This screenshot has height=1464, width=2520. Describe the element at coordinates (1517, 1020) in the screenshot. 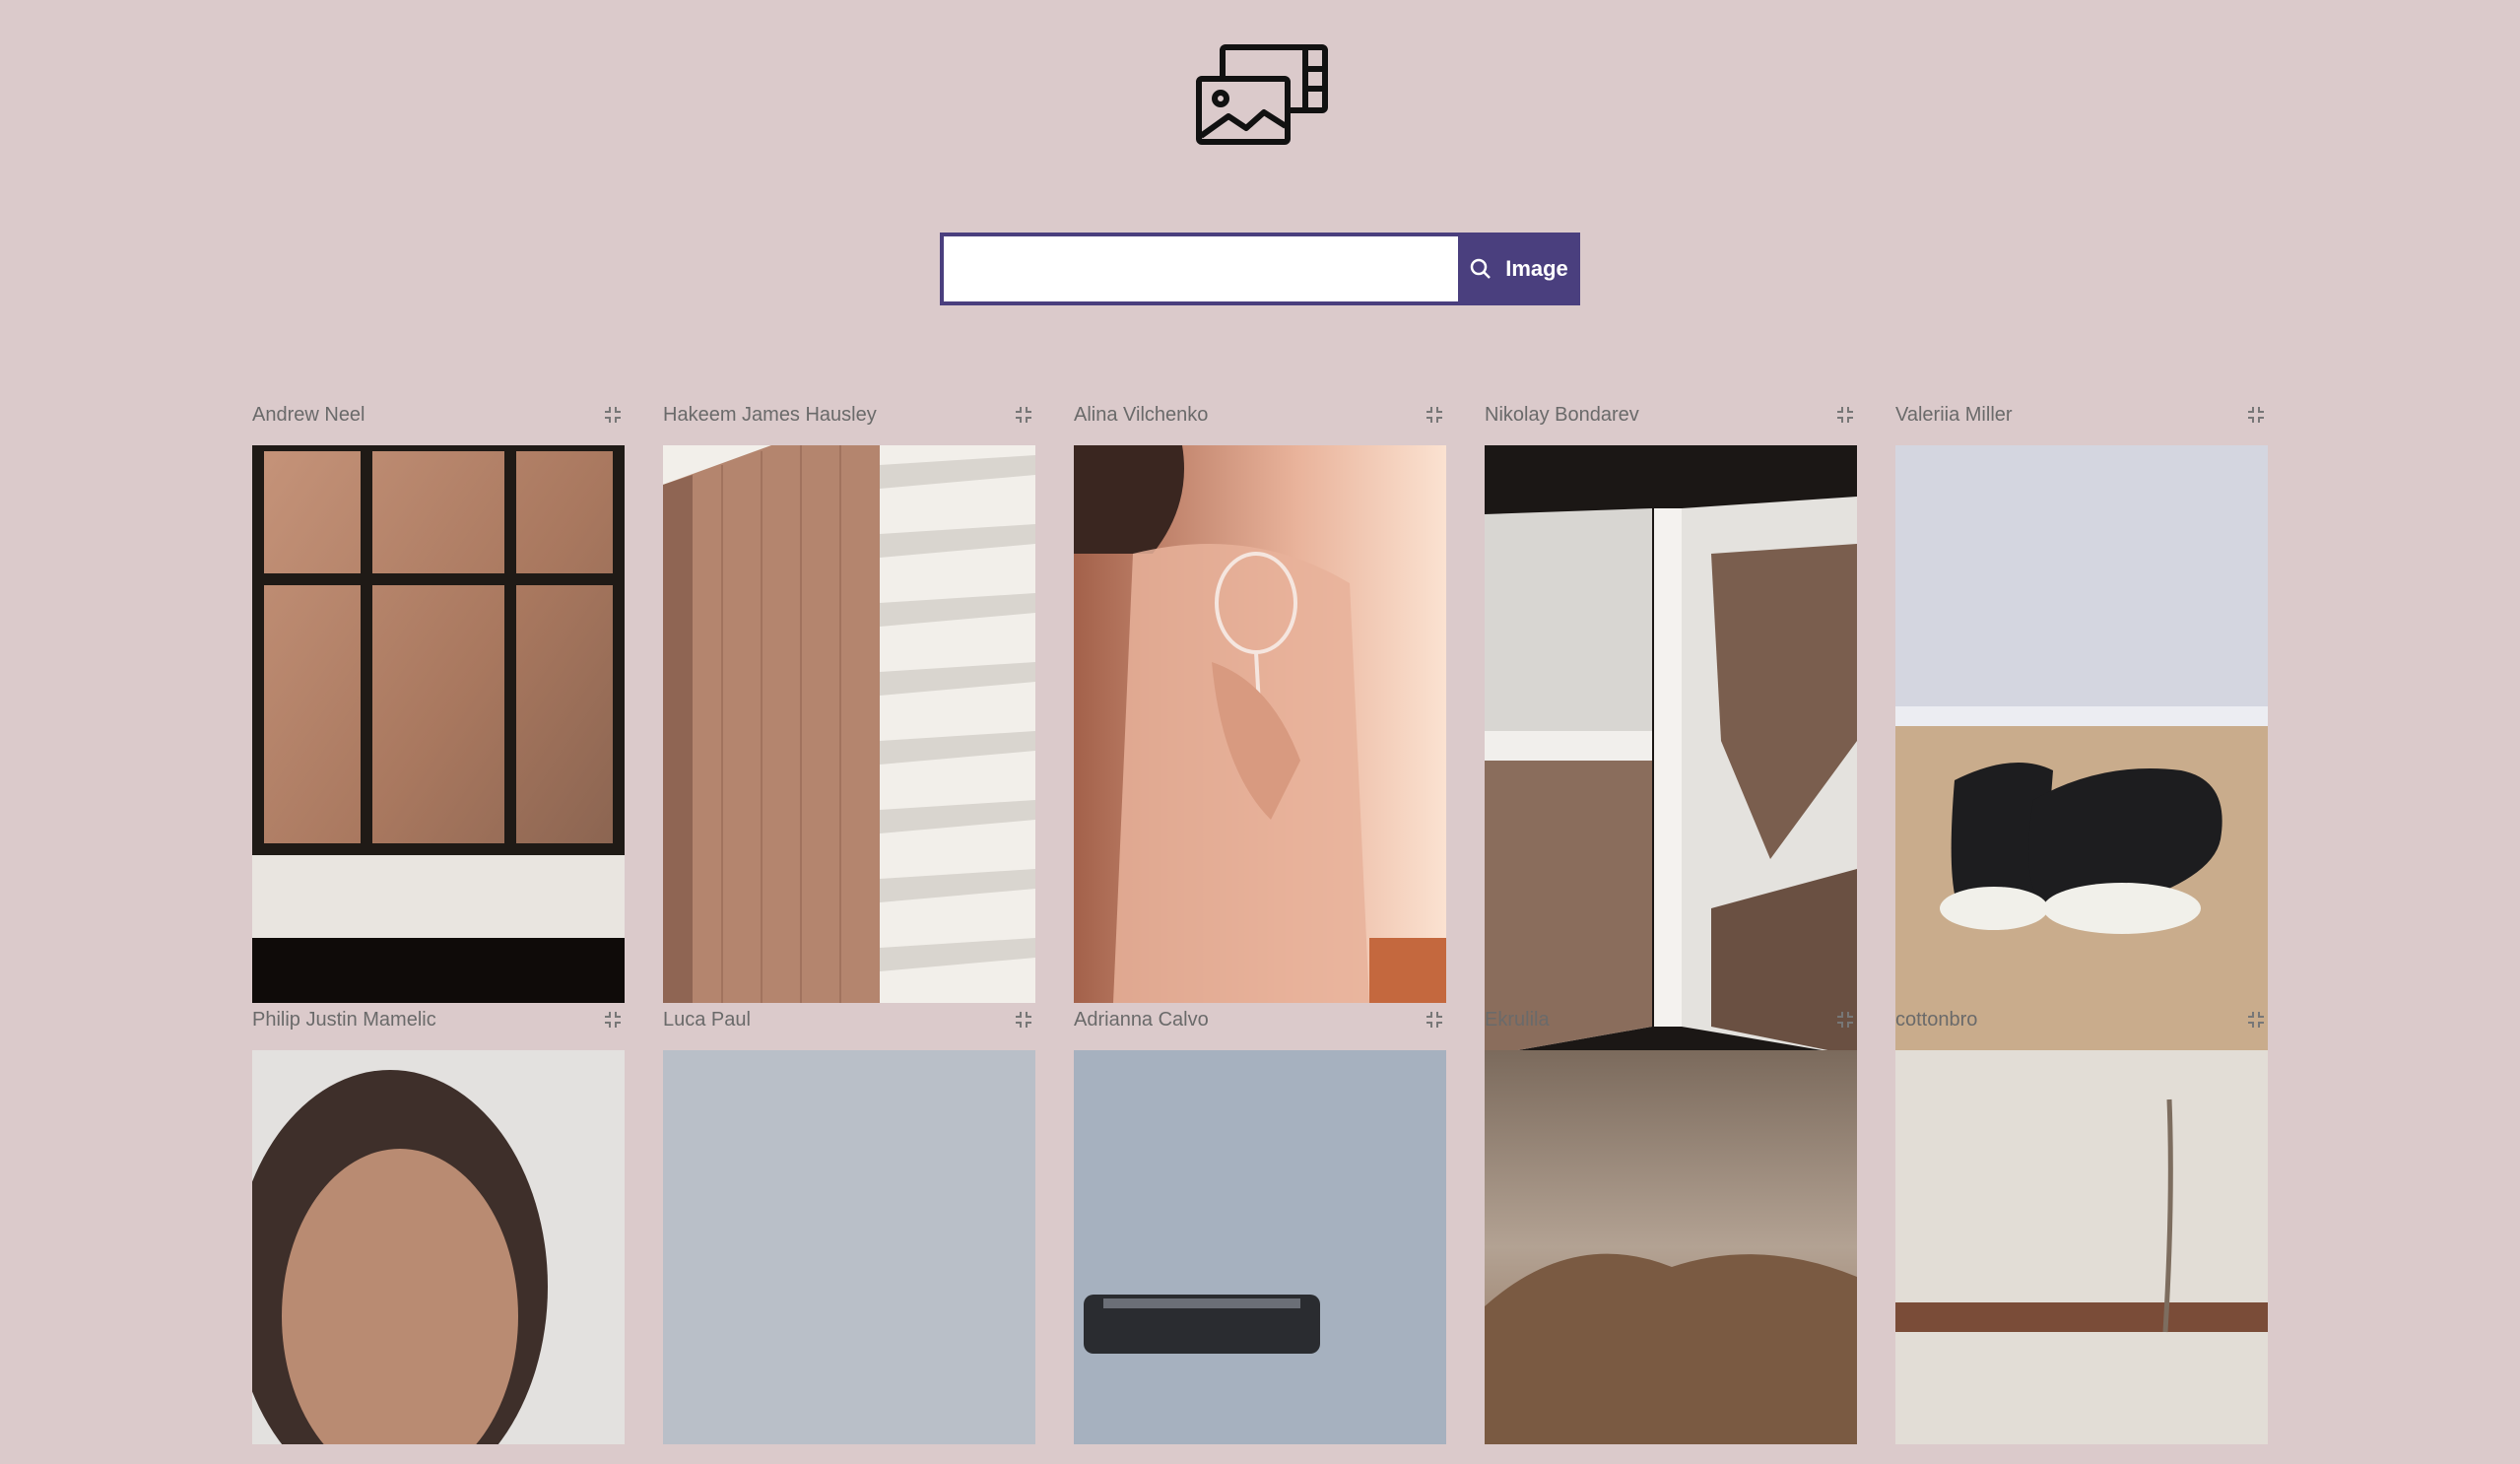

I see `photo-author: Ekrulila` at that location.